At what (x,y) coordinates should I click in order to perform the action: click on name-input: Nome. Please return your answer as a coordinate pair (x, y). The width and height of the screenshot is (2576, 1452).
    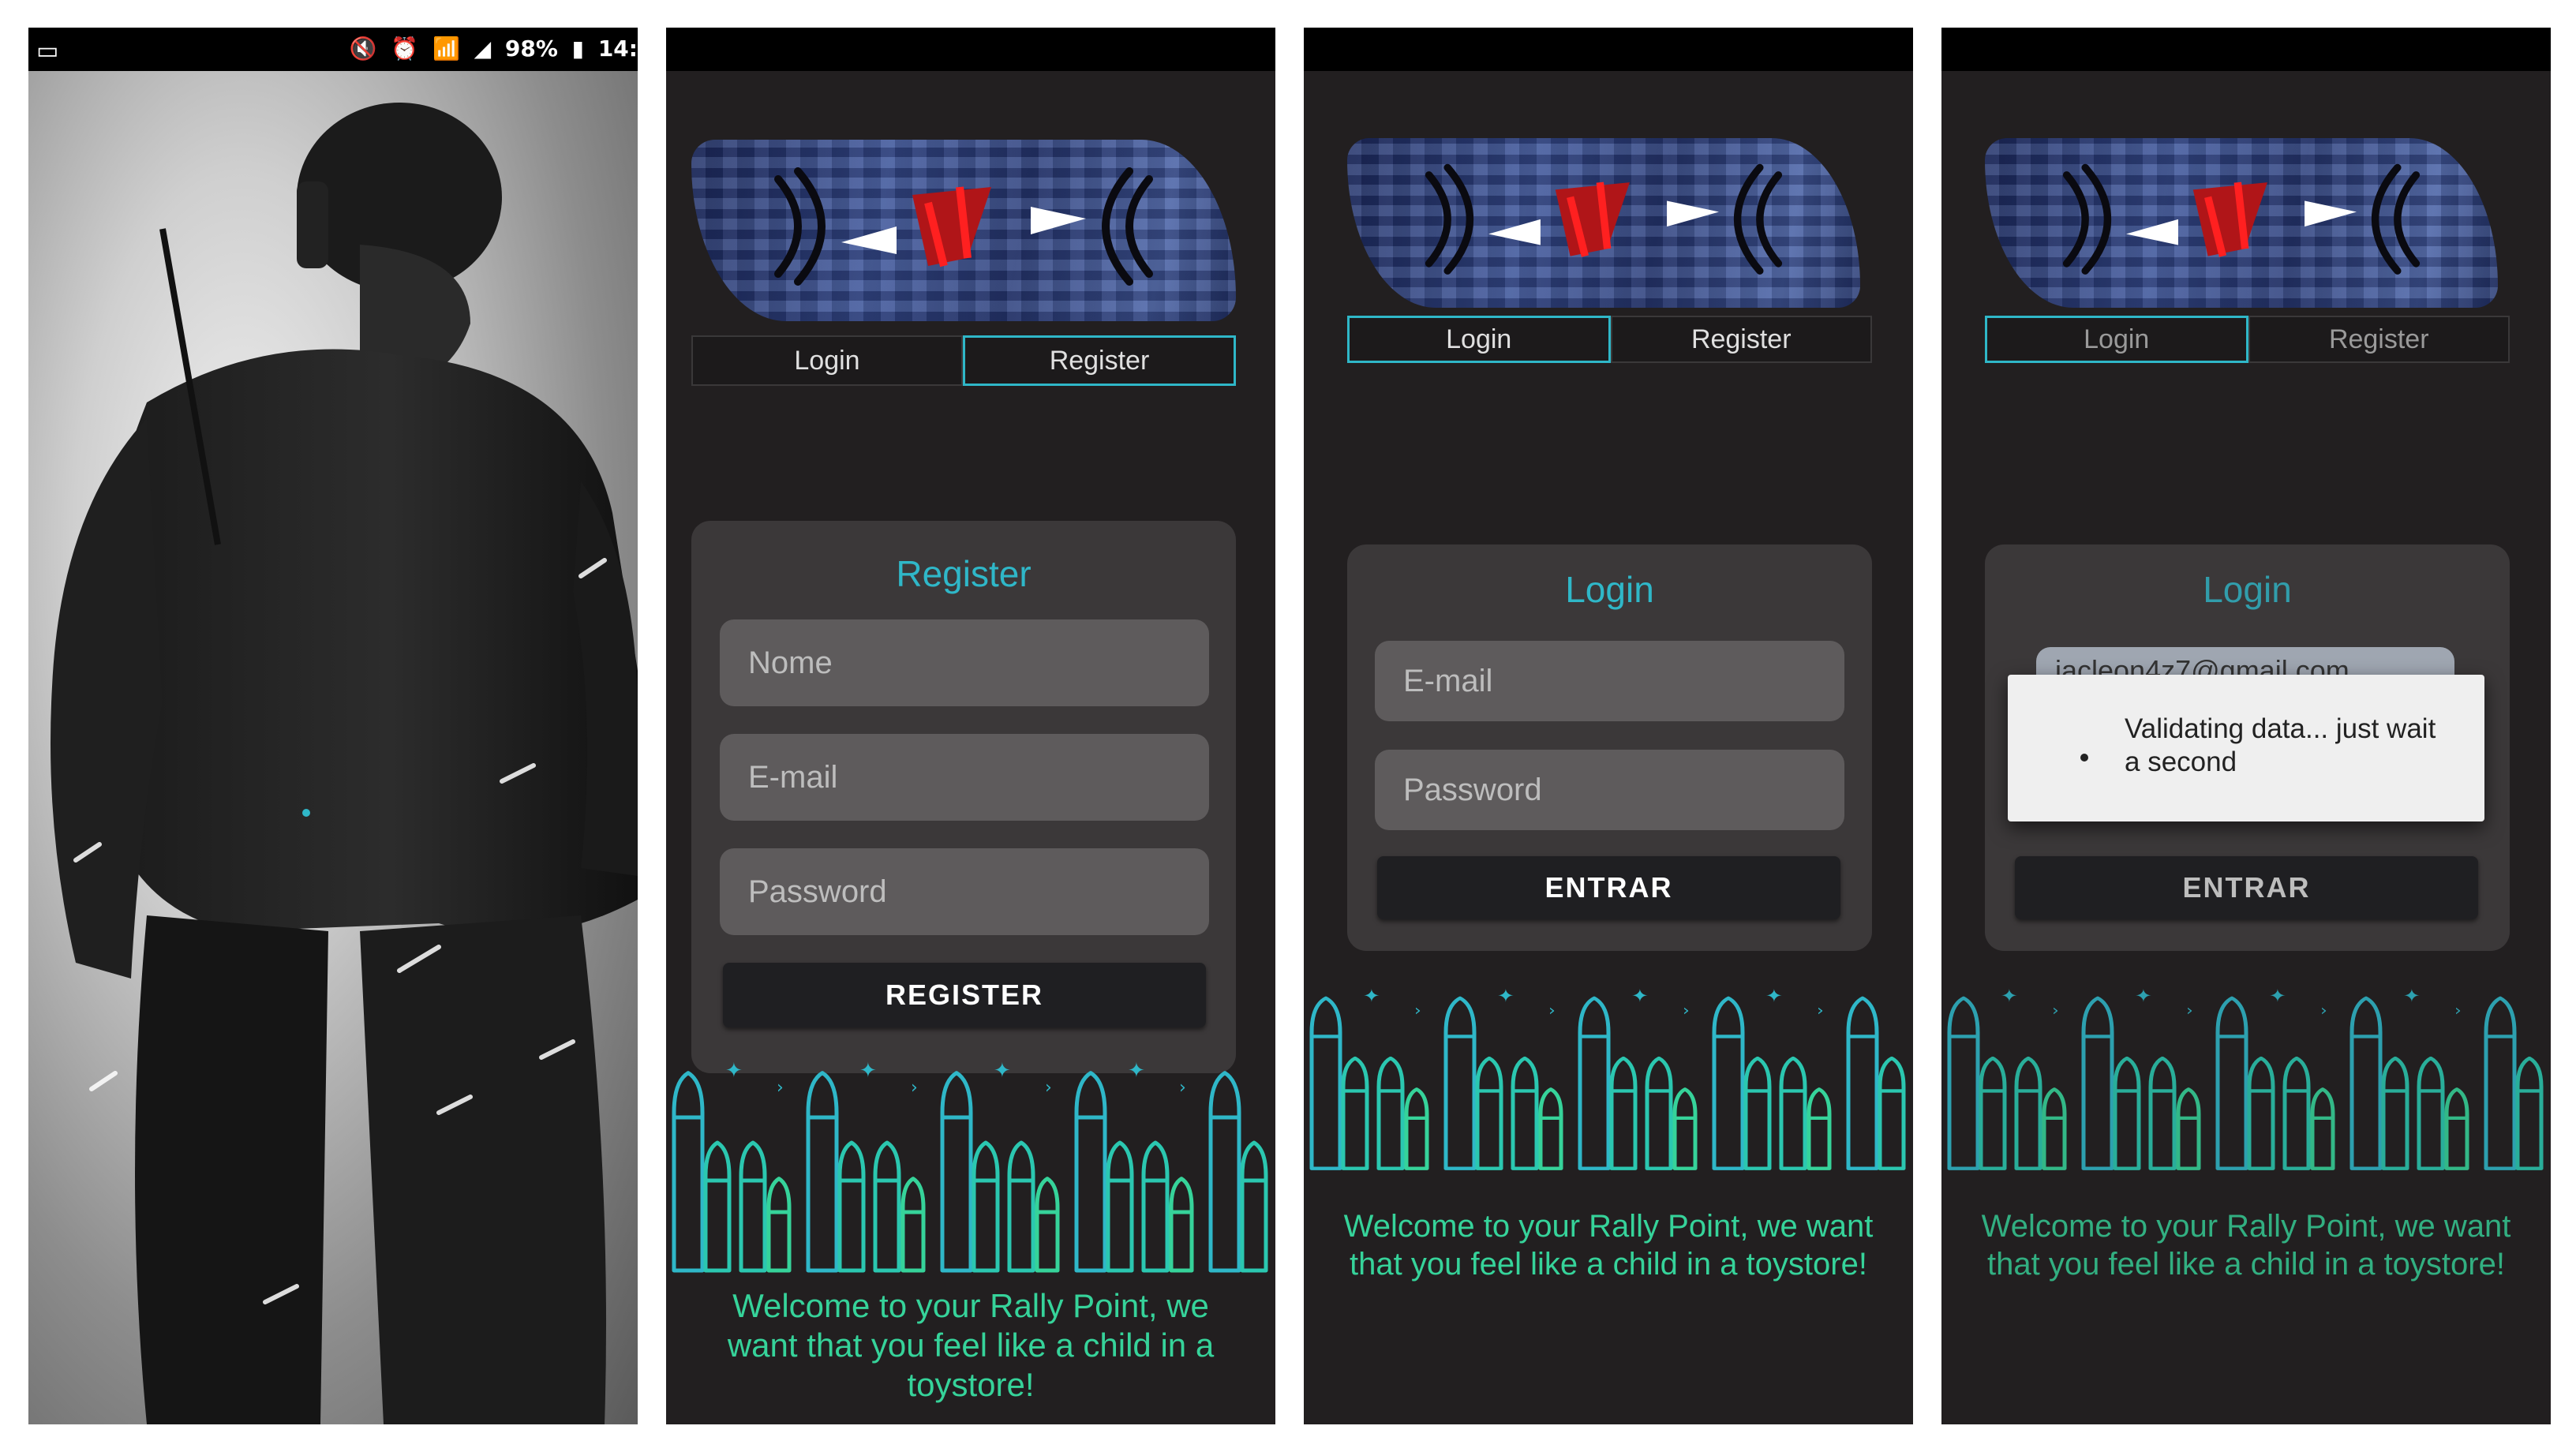
    Looking at the image, I should click on (964, 662).